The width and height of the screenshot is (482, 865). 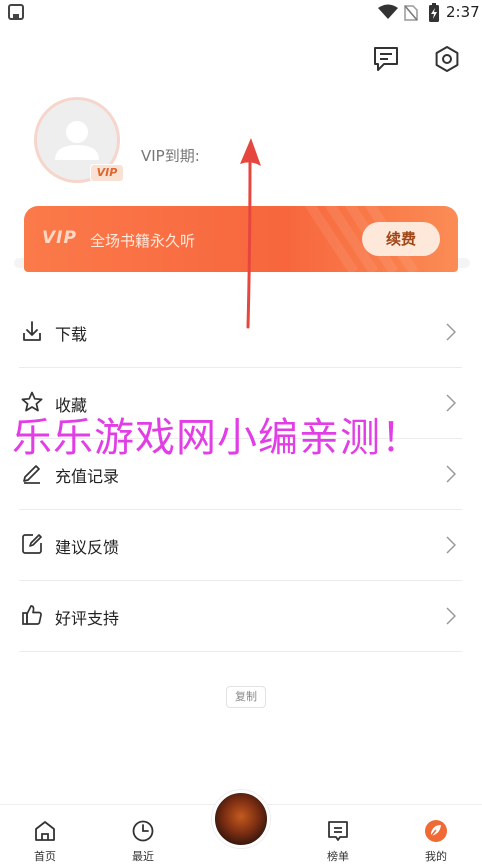 I want to click on menu-item-rate-support: 好评支持, so click(x=240, y=616).